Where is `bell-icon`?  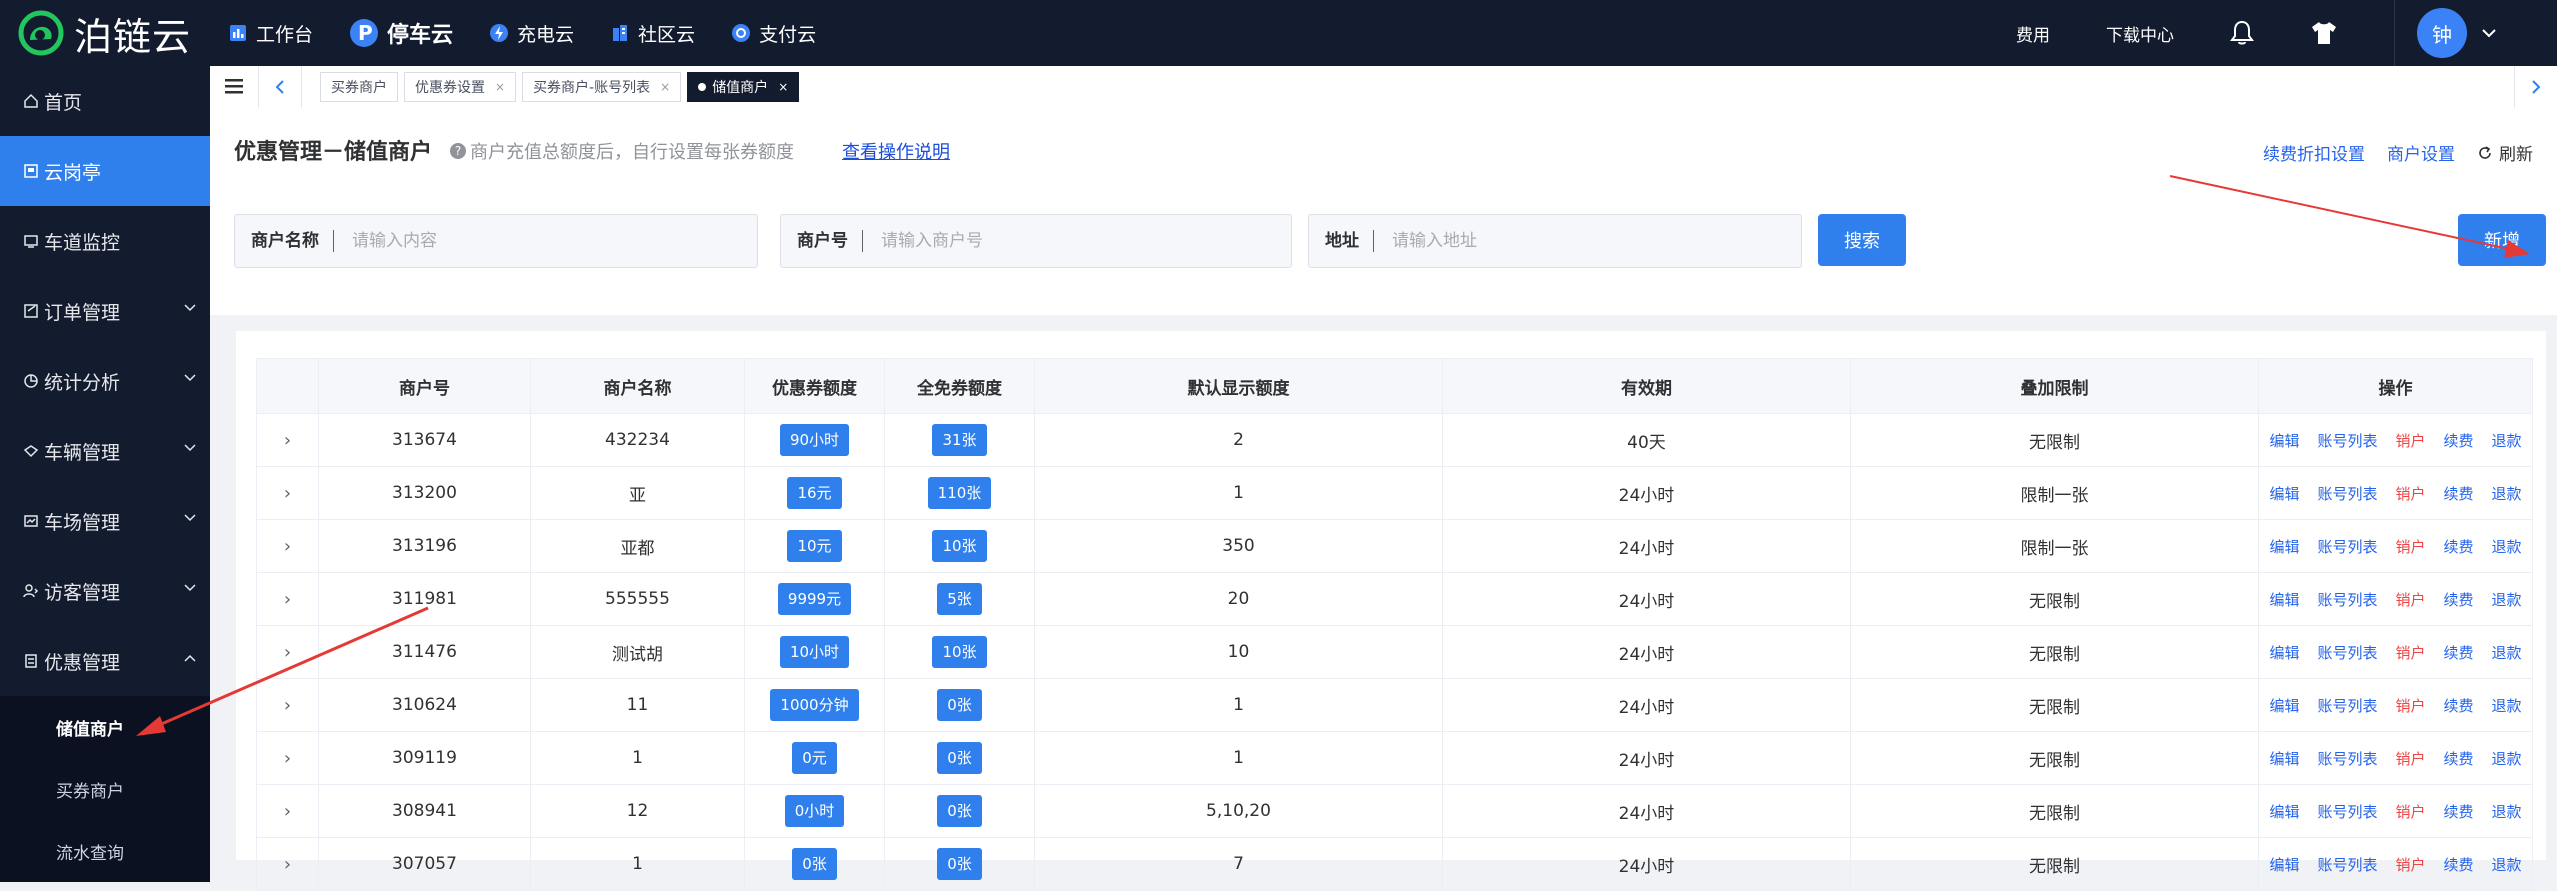
bell-icon is located at coordinates (2242, 33).